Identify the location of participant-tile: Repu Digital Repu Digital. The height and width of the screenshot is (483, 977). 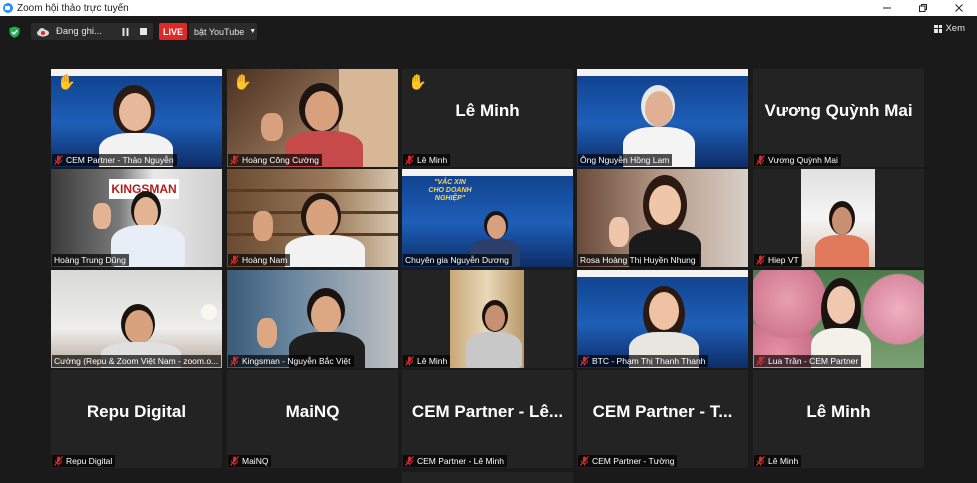
(136, 419).